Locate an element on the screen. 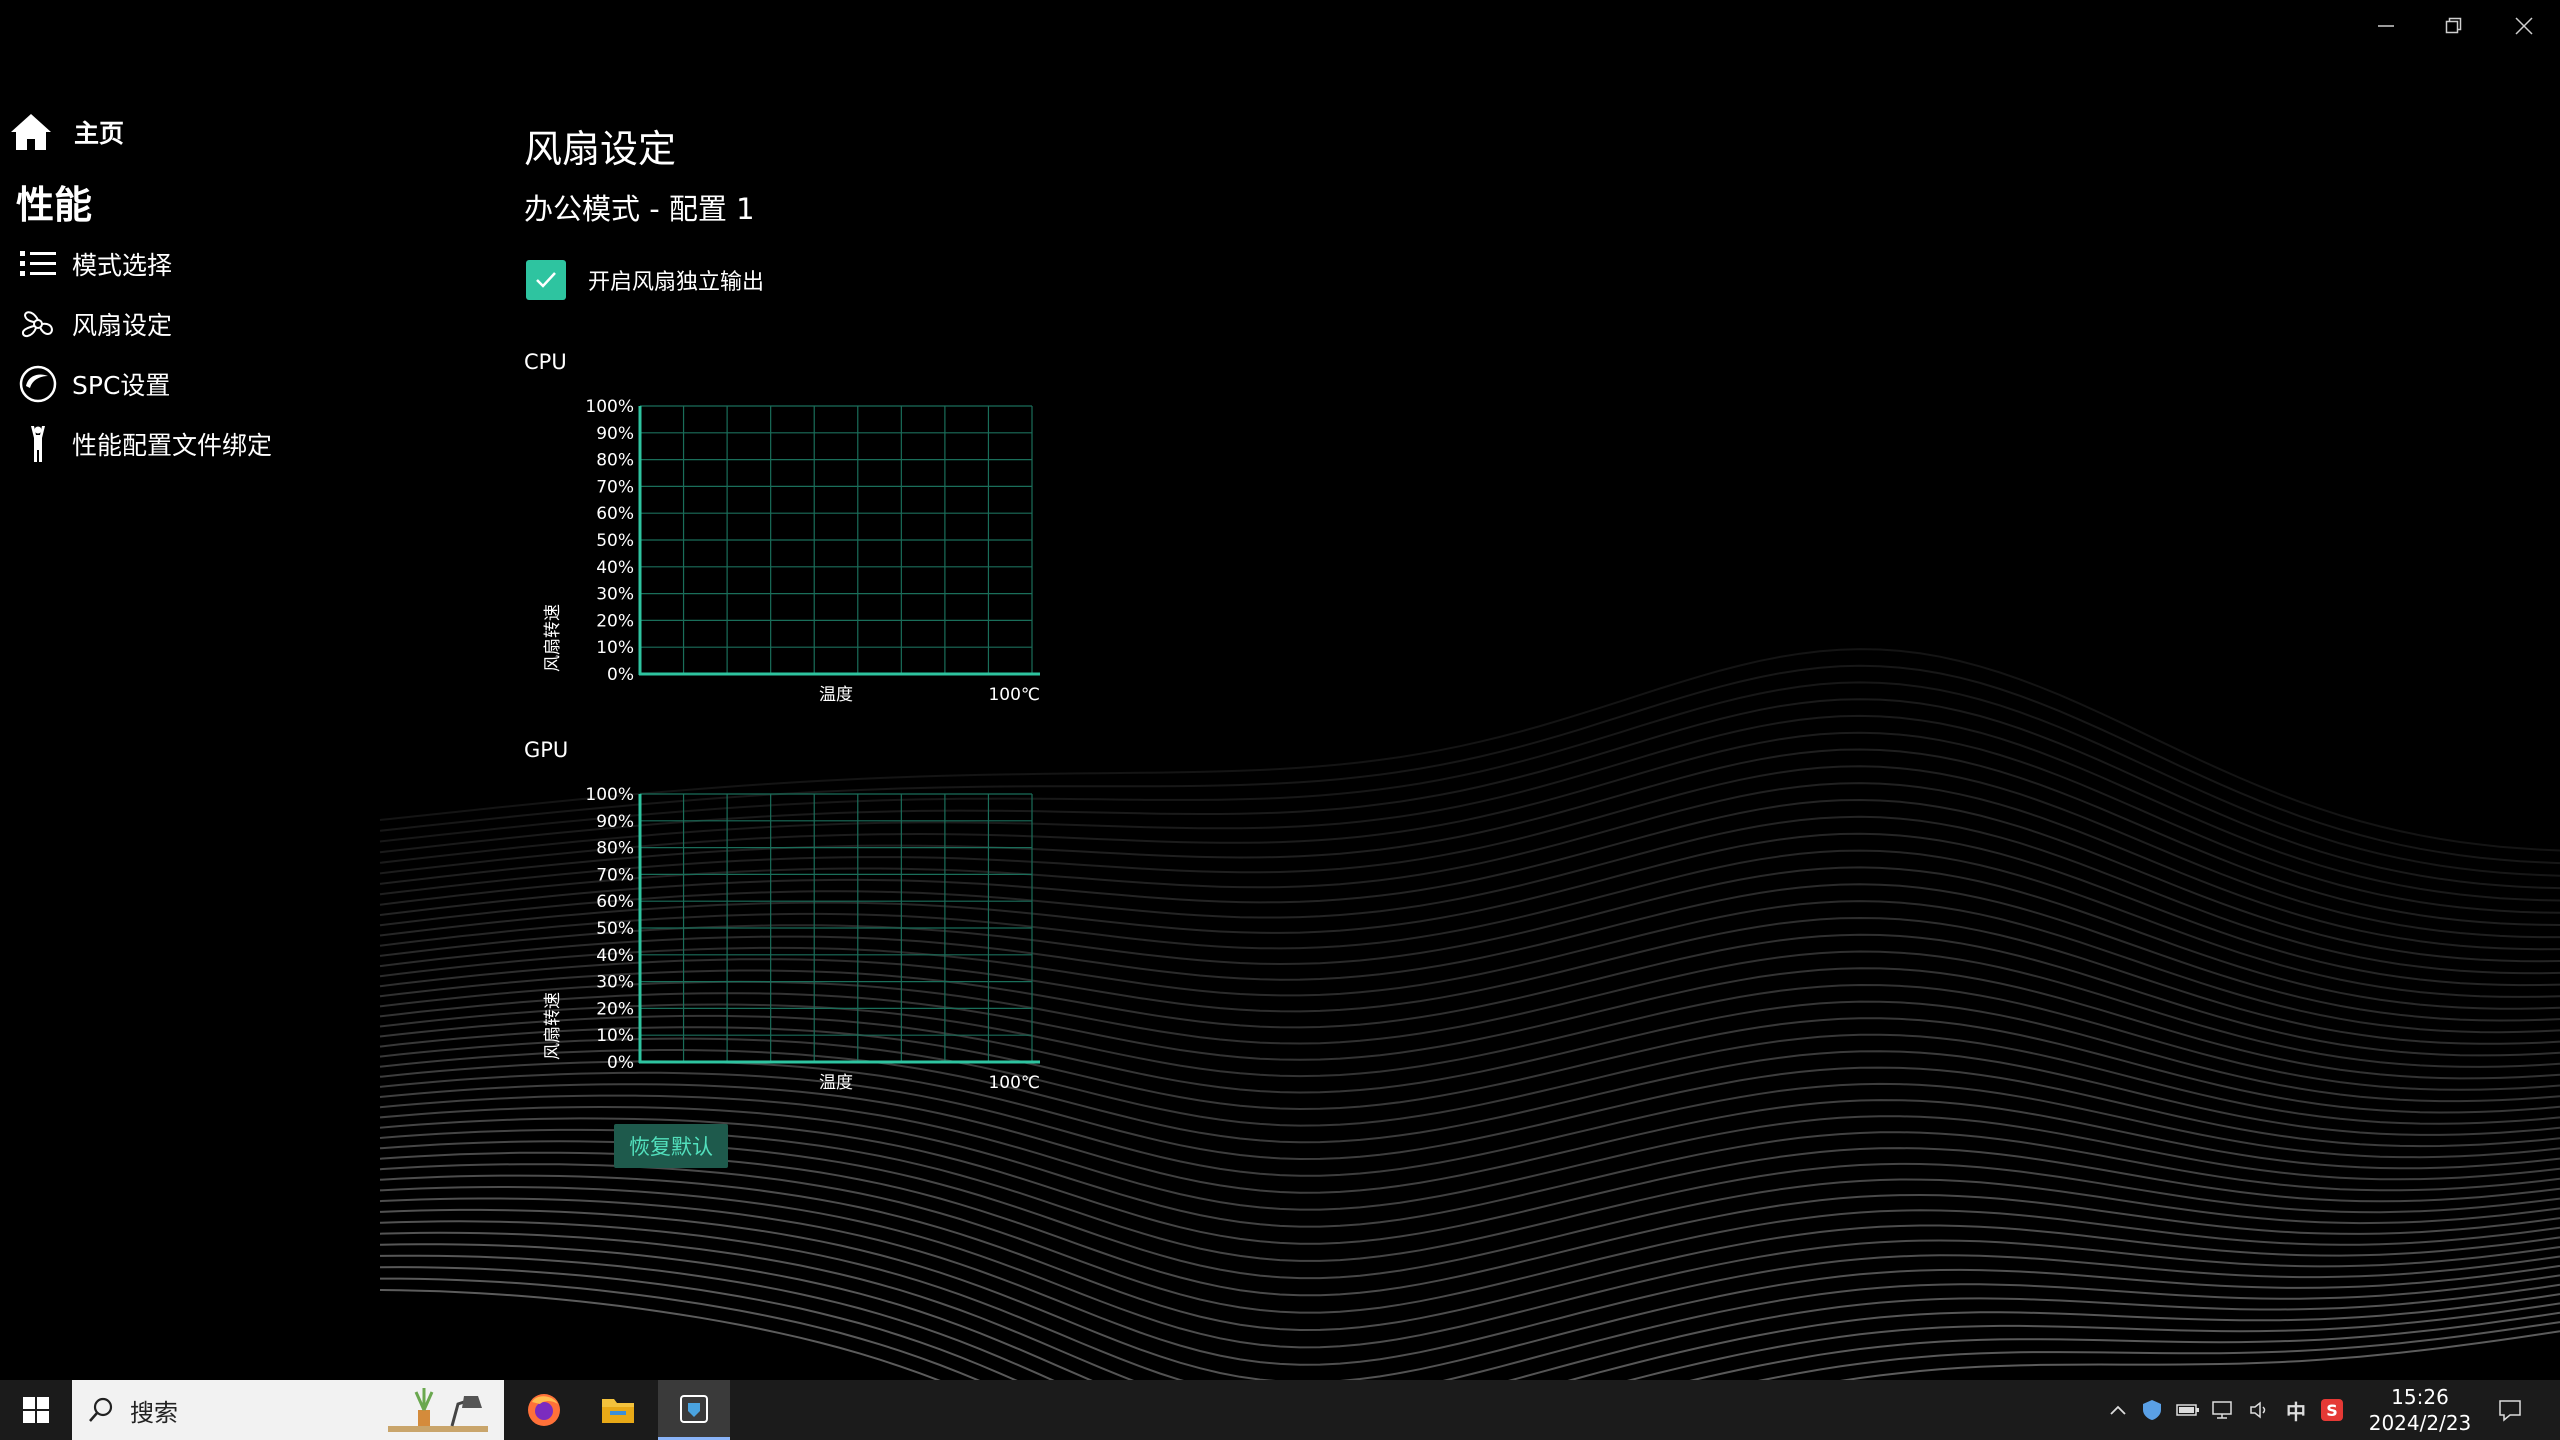 This screenshot has height=1440, width=2560. page-title: 风扇设定 is located at coordinates (600, 149).